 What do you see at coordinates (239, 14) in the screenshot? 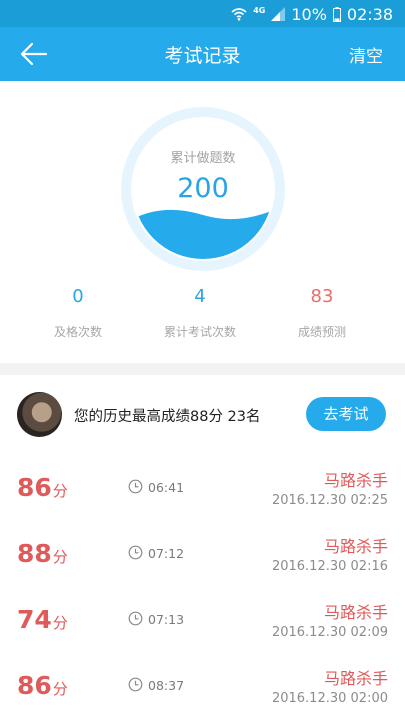
I see `wifi-icon` at bounding box center [239, 14].